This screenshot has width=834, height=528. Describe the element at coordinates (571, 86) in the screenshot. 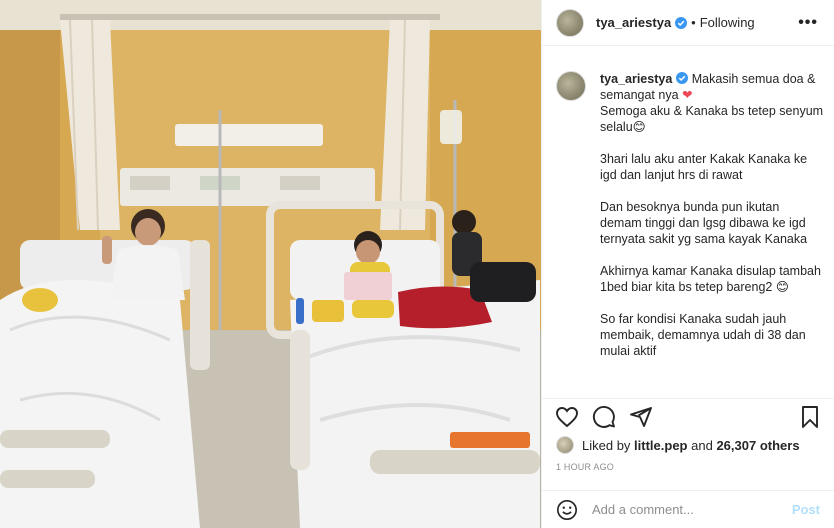

I see `caption-avatar` at that location.